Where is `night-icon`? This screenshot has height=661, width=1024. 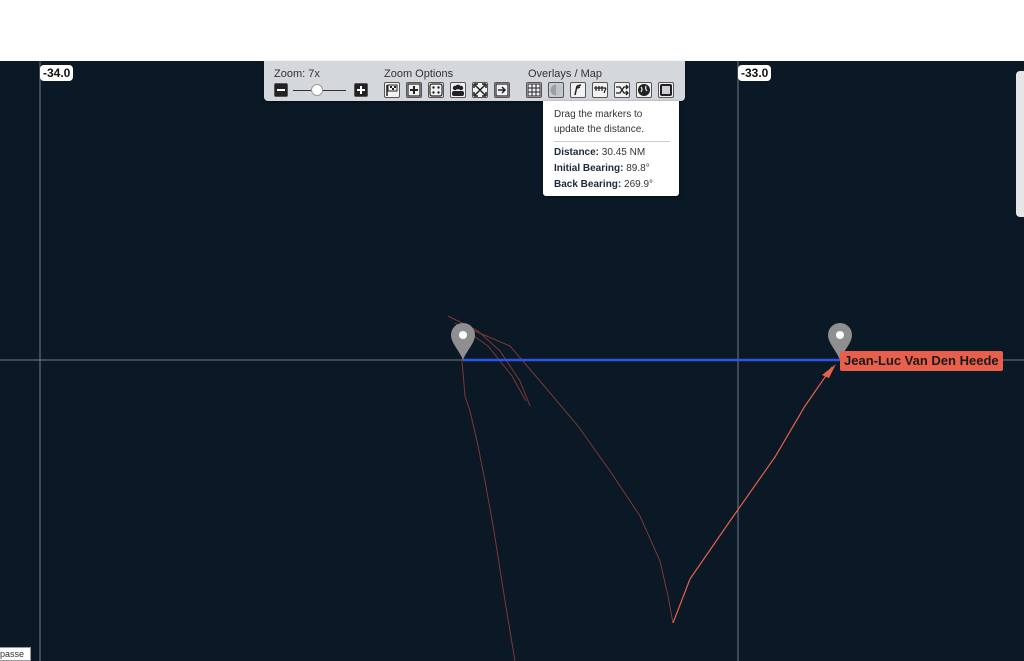
night-icon is located at coordinates (556, 90).